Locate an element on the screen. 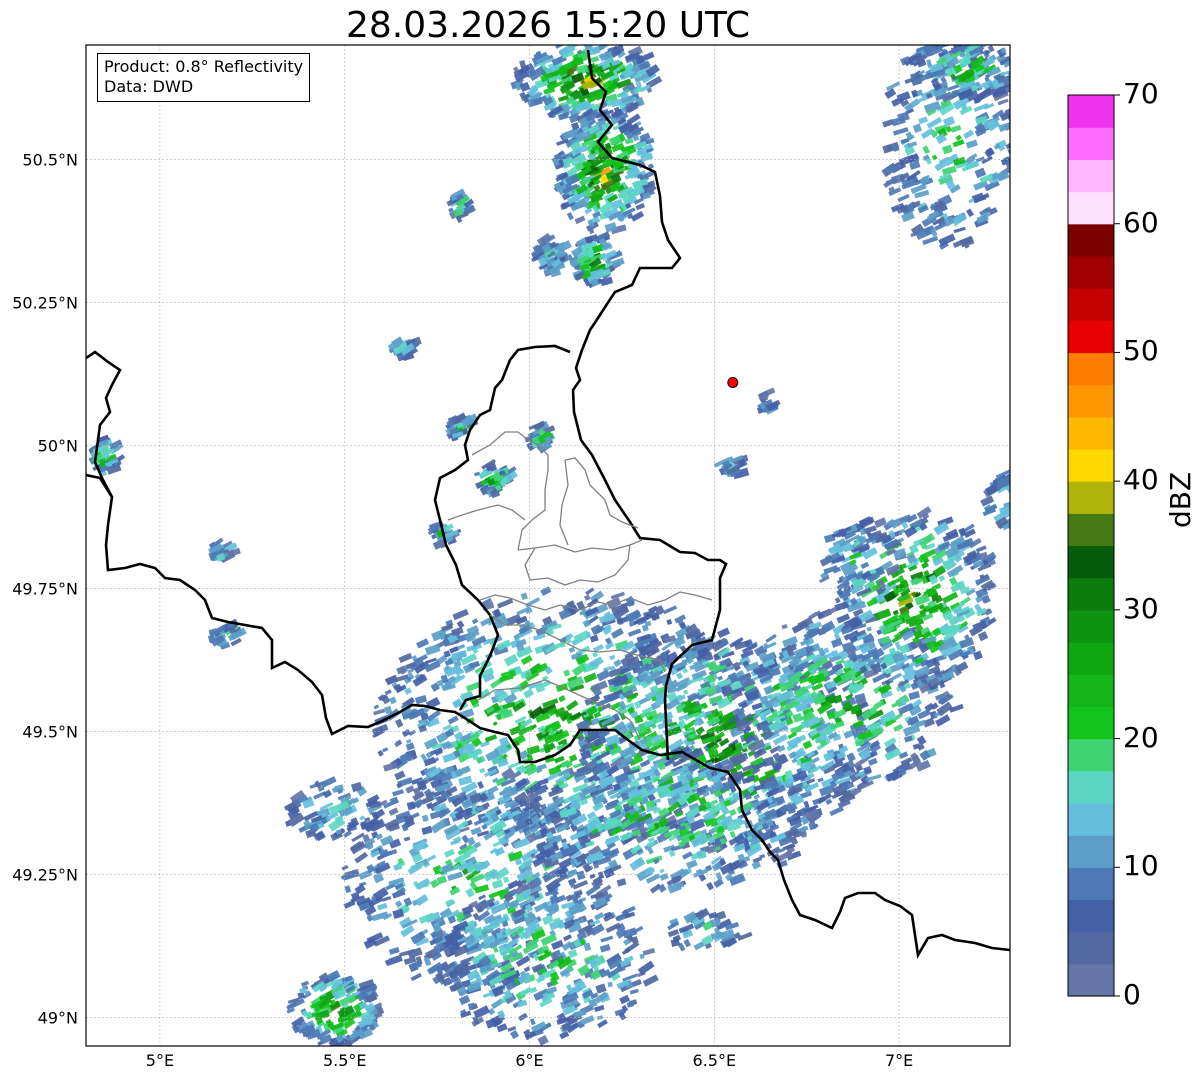 This screenshot has width=1202, height=1081. data-source-label: Data: DWD is located at coordinates (149, 86).